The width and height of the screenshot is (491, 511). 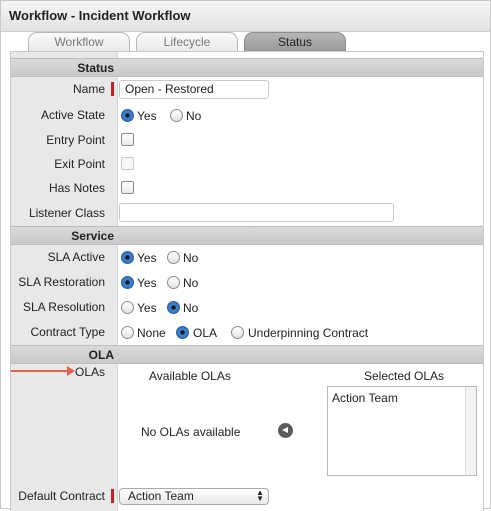 I want to click on section-title-status: Status, so click(x=95, y=68).